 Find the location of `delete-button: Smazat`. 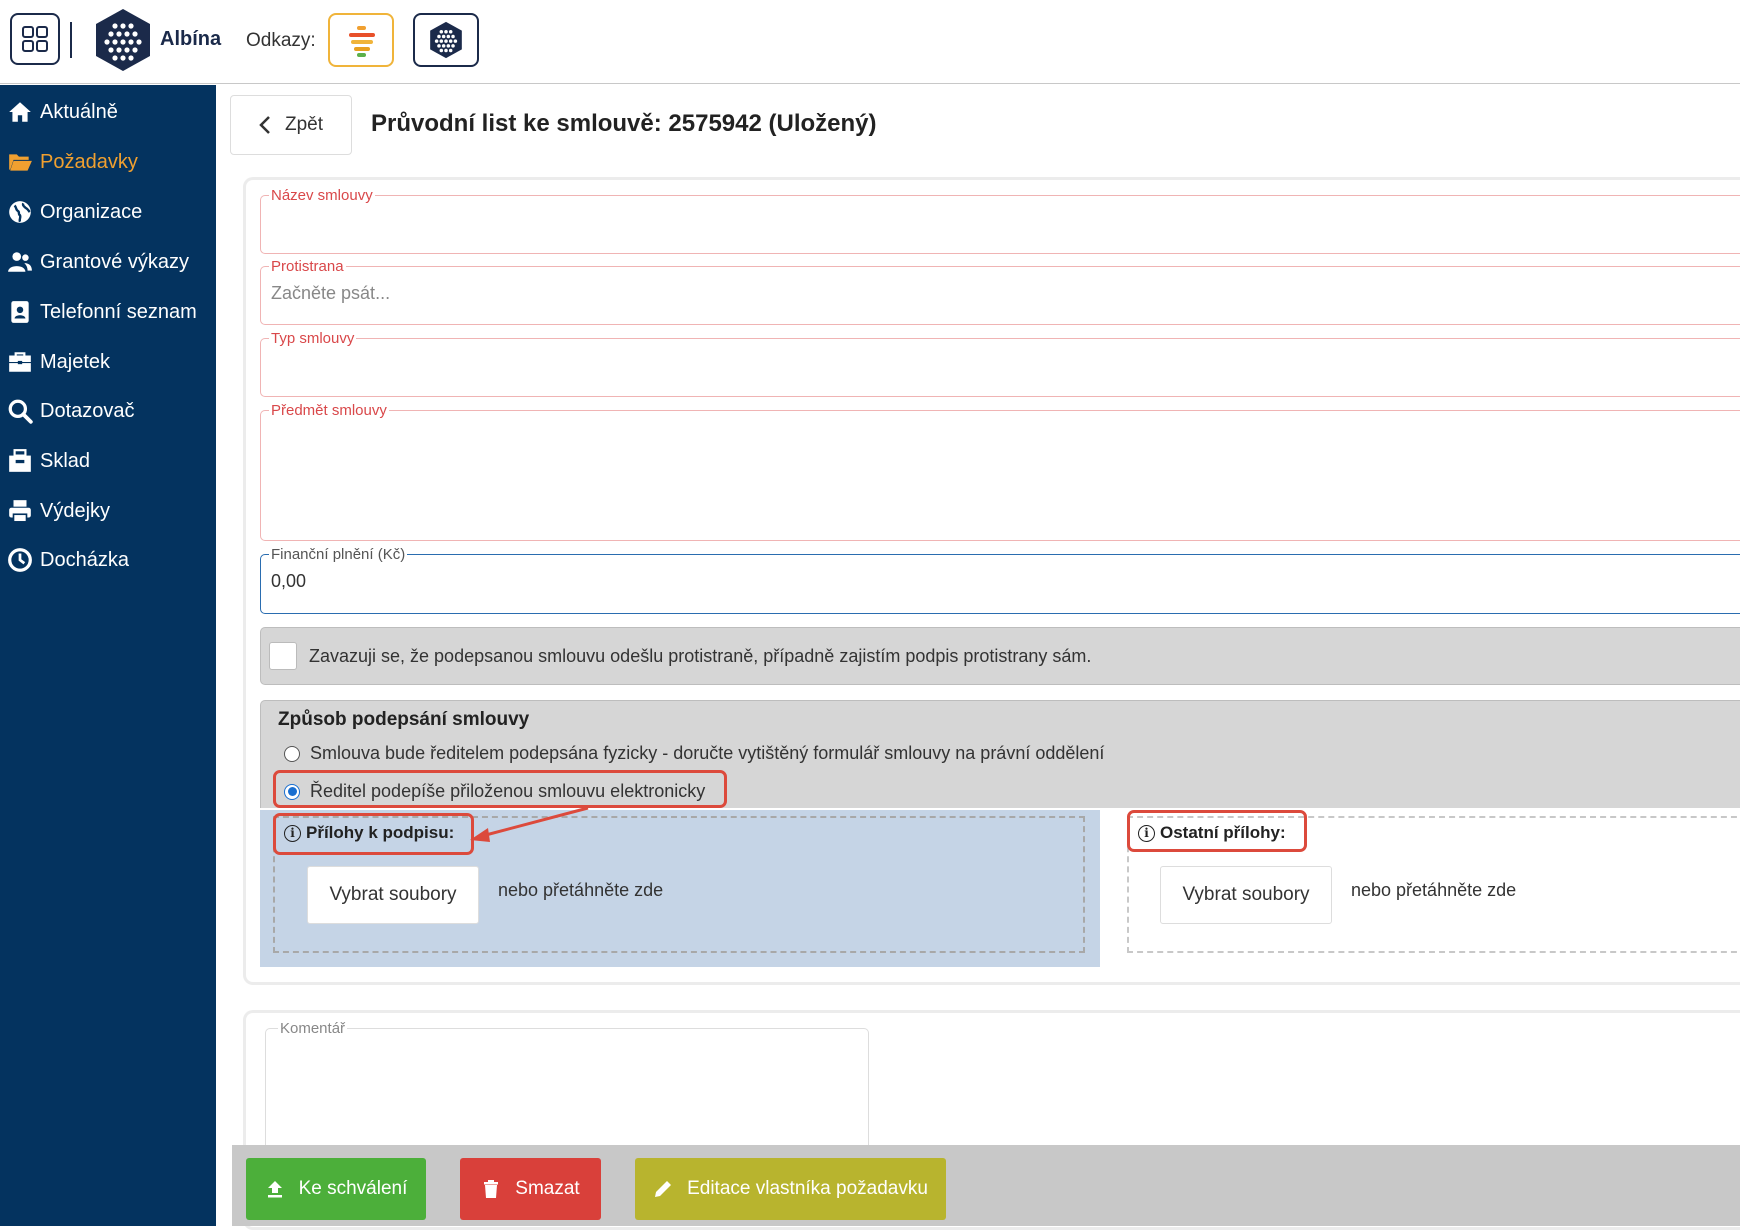

delete-button: Smazat is located at coordinates (530, 1189).